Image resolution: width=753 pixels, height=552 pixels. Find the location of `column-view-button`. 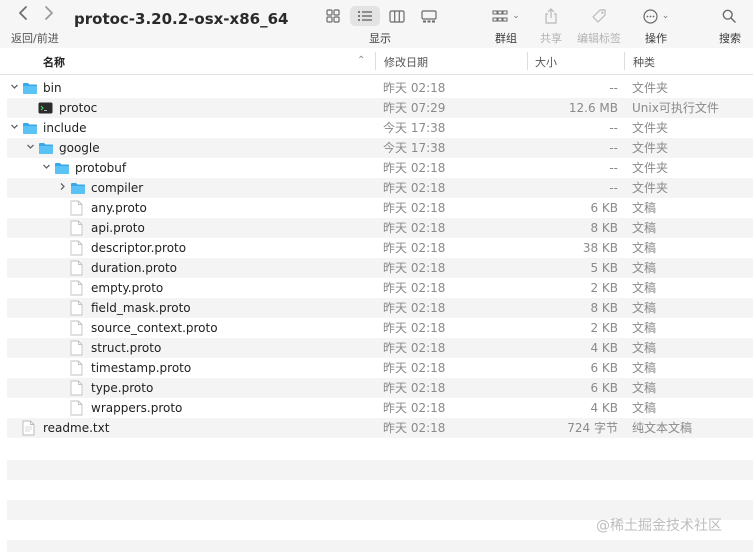

column-view-button is located at coordinates (397, 16).